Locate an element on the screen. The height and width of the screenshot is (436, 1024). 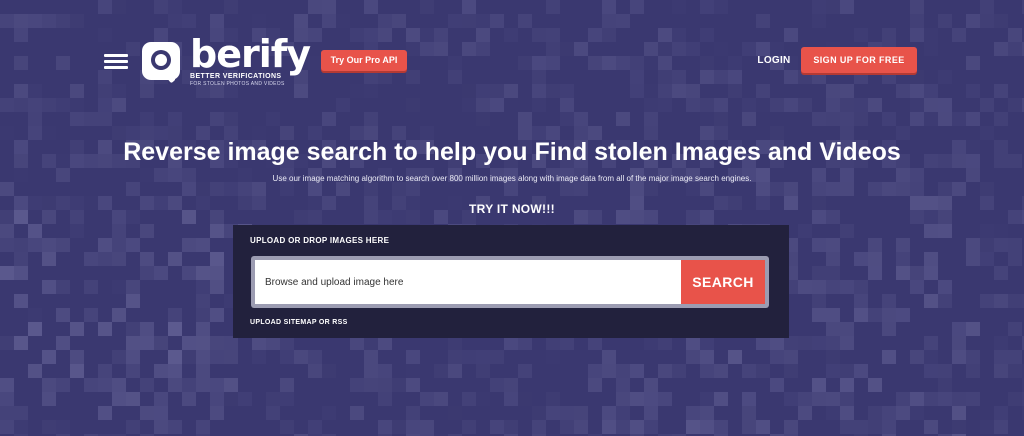
signup-button: SIGN UP FOR FREE is located at coordinates (859, 60).